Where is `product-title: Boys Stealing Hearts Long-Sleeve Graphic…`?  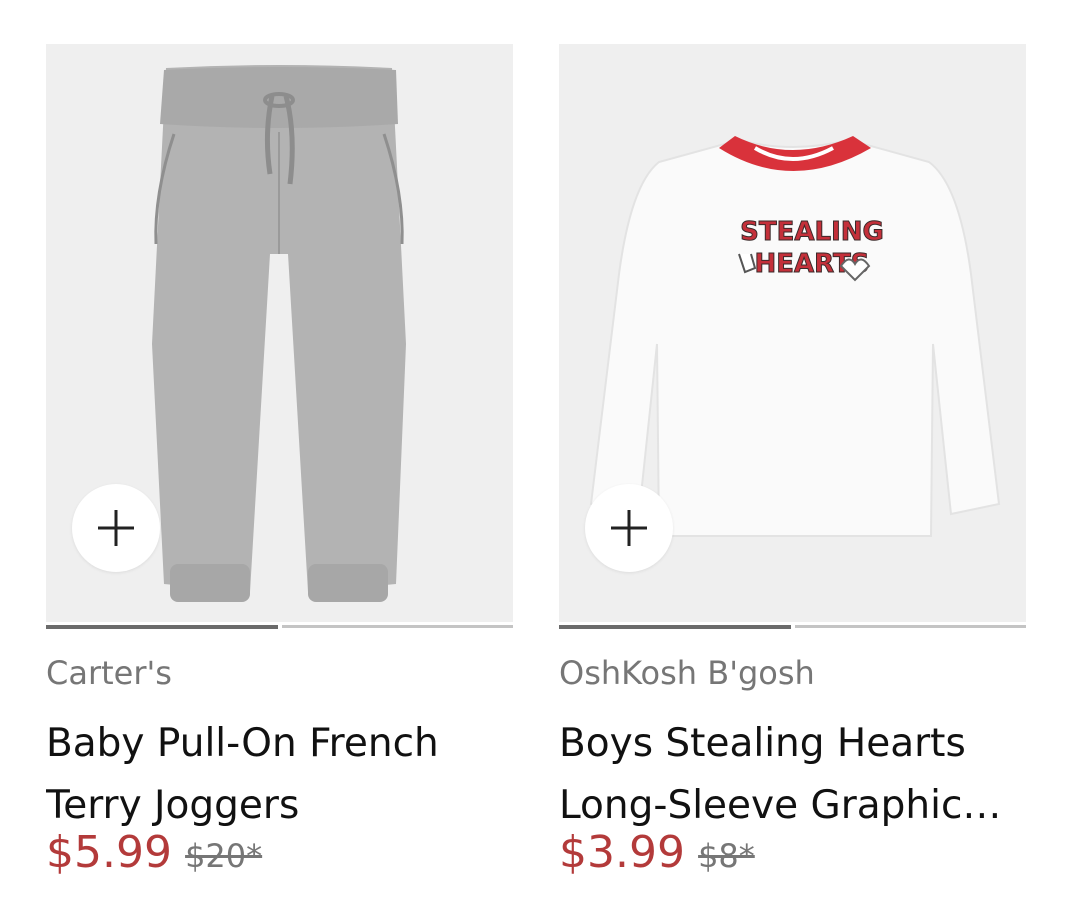 product-title: Boys Stealing Hearts Long-Sleeve Graphic… is located at coordinates (794, 775).